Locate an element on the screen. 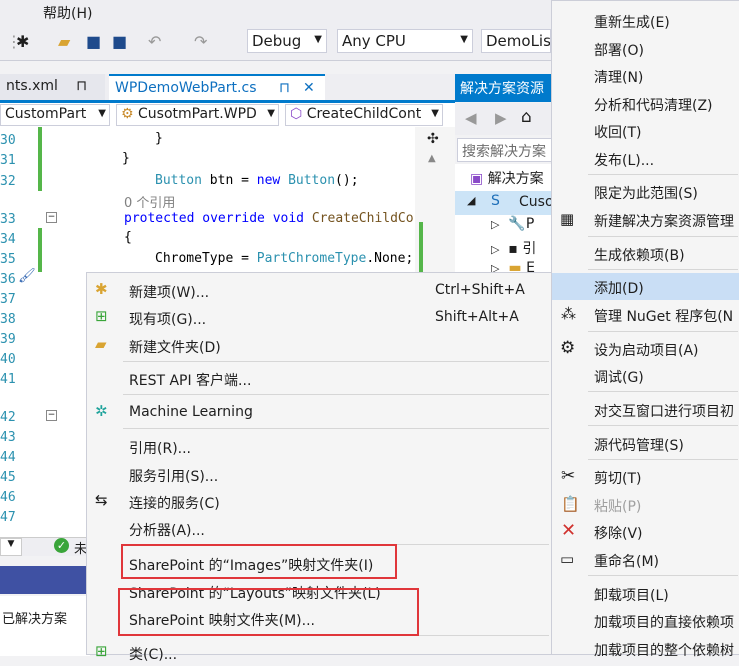 This screenshot has width=739, height=666. menu-item-machine-learning: ✲ Machine Learning is located at coordinates (319, 412).